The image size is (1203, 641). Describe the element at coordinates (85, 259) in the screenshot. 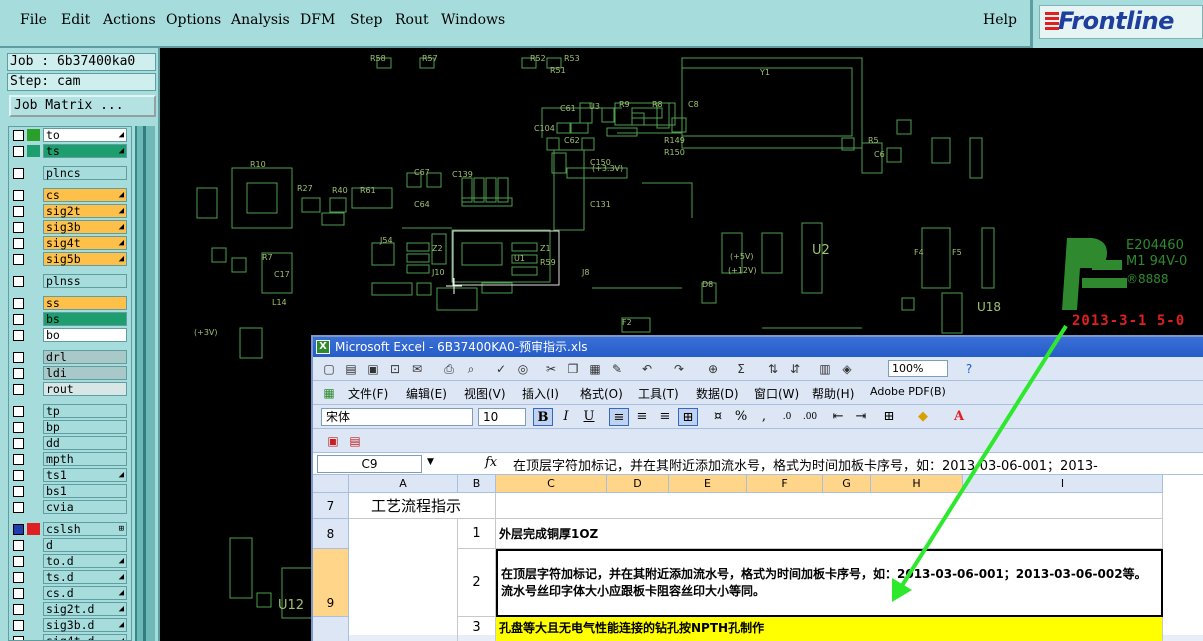

I see `layer-name: sig5b ◢` at that location.